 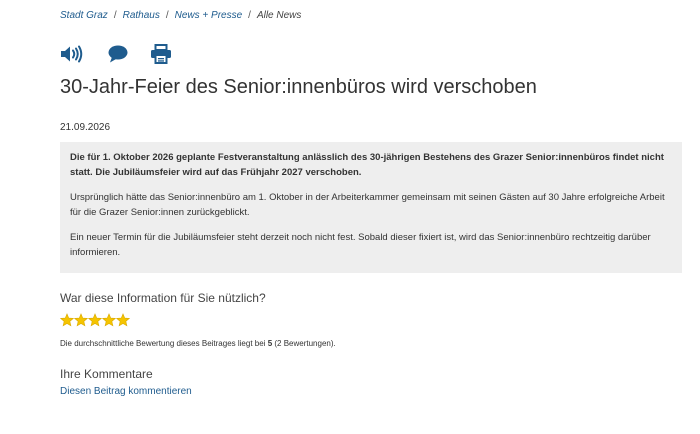 I want to click on comment-button, so click(x=120, y=54).